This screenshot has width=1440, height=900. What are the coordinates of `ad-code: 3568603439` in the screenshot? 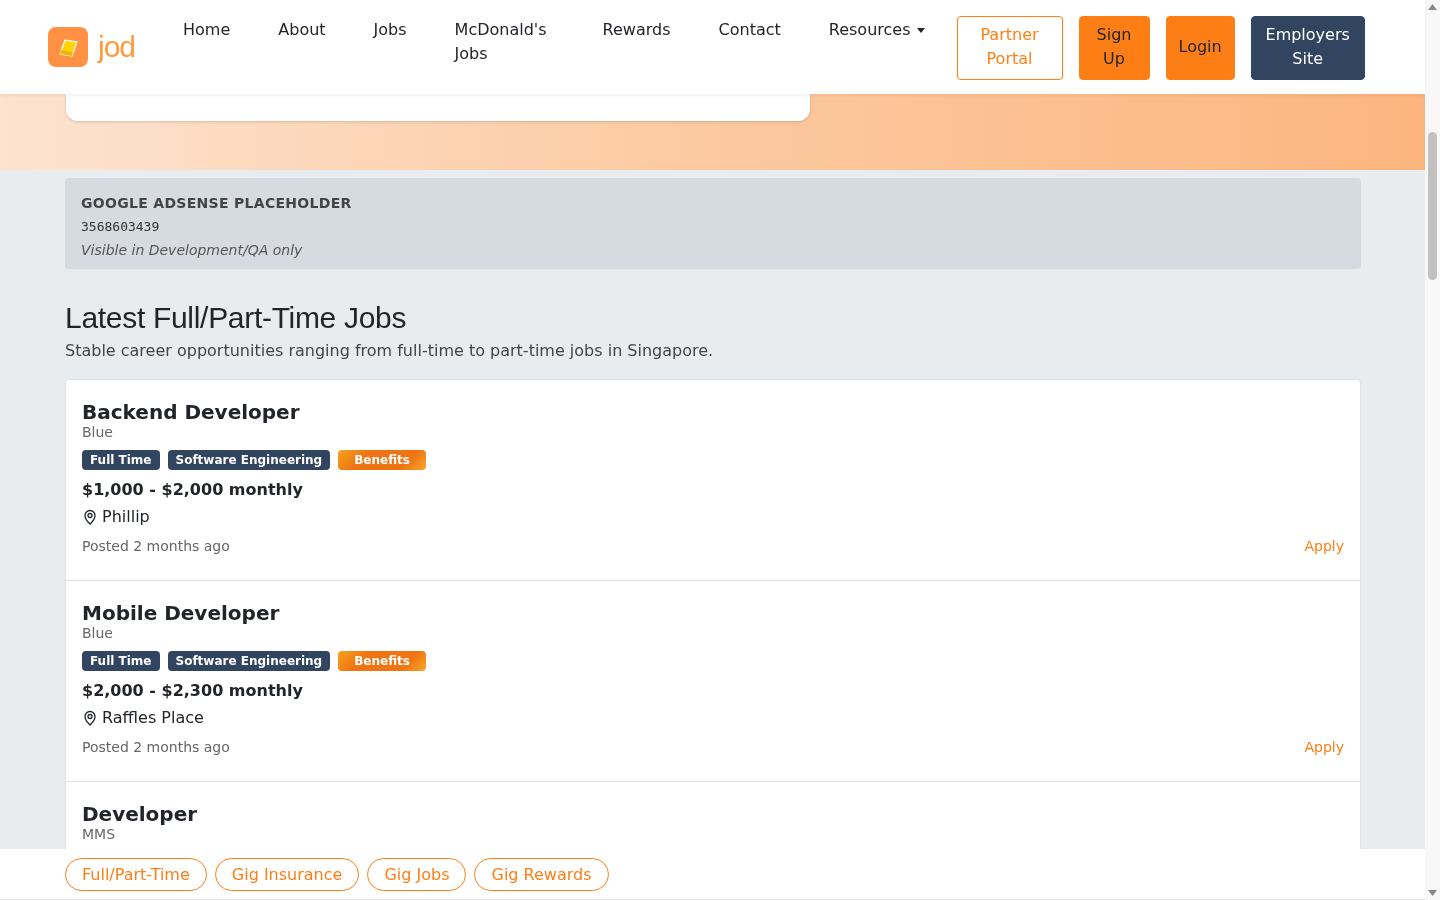 It's located at (121, 226).